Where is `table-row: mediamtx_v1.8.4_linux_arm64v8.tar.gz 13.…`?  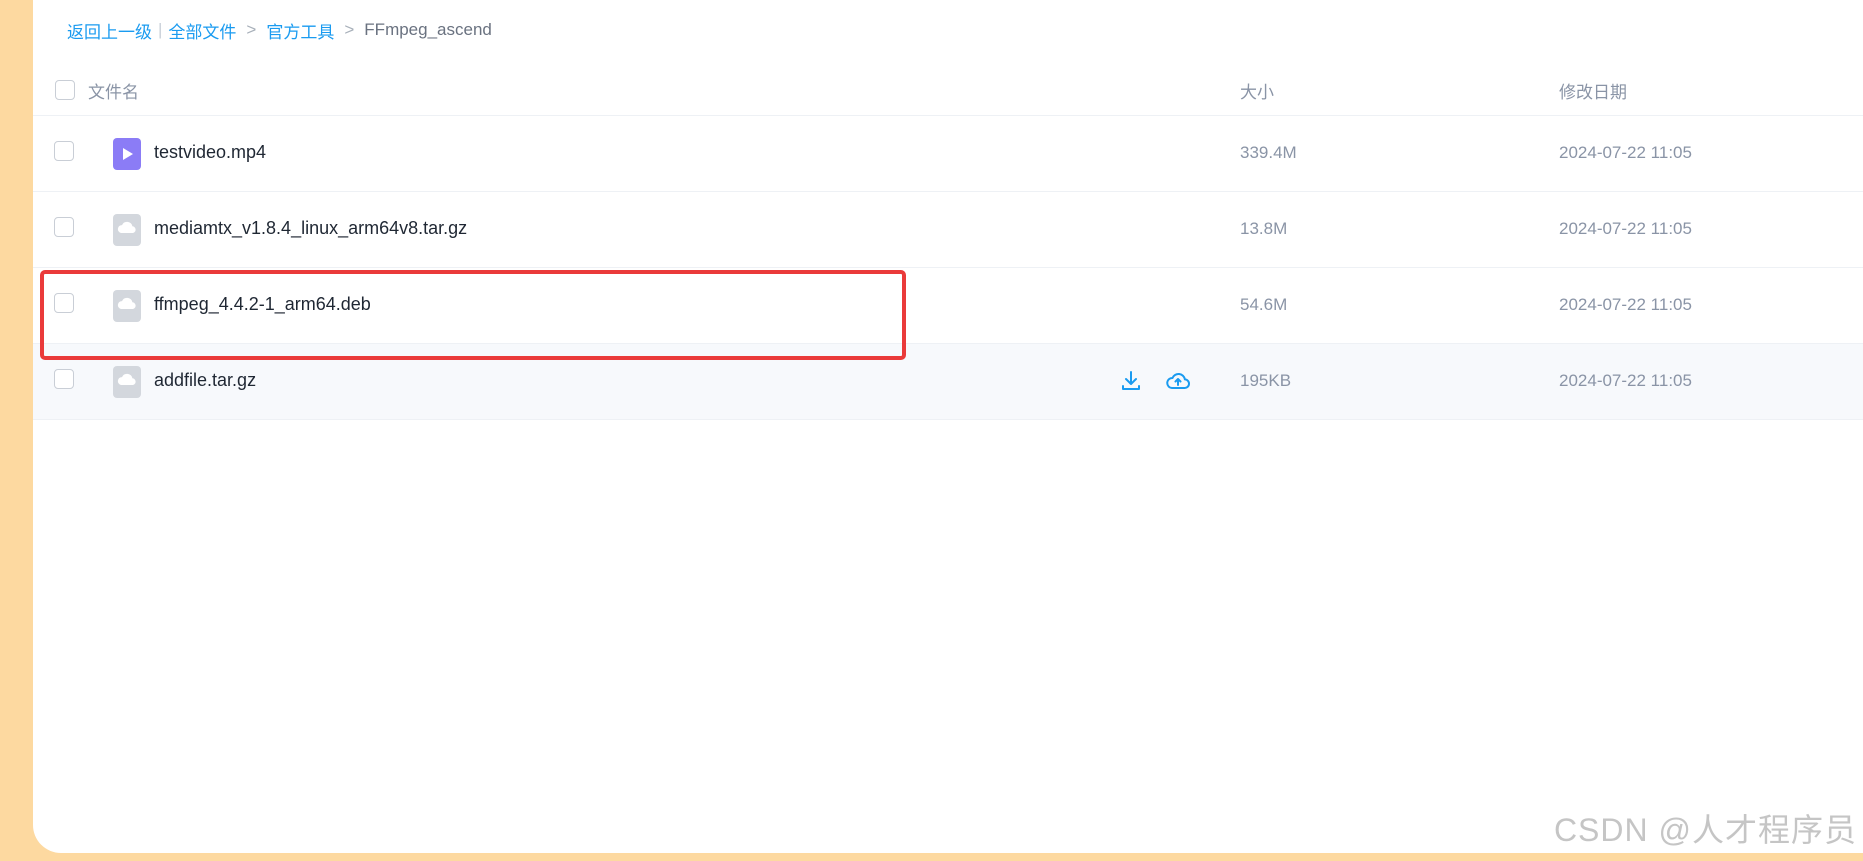
table-row: mediamtx_v1.8.4_linux_arm64v8.tar.gz 13.… is located at coordinates (948, 230).